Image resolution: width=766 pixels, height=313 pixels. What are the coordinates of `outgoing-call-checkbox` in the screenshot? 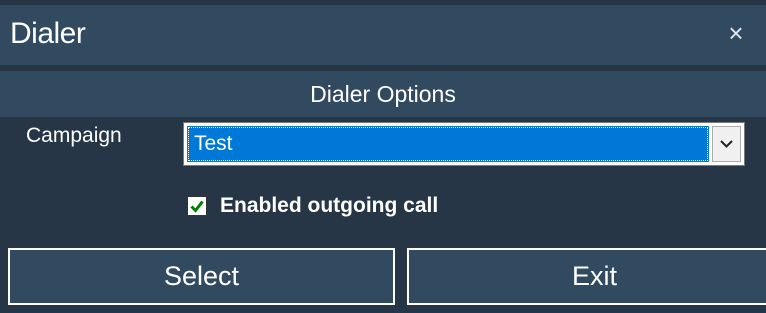 It's located at (197, 206).